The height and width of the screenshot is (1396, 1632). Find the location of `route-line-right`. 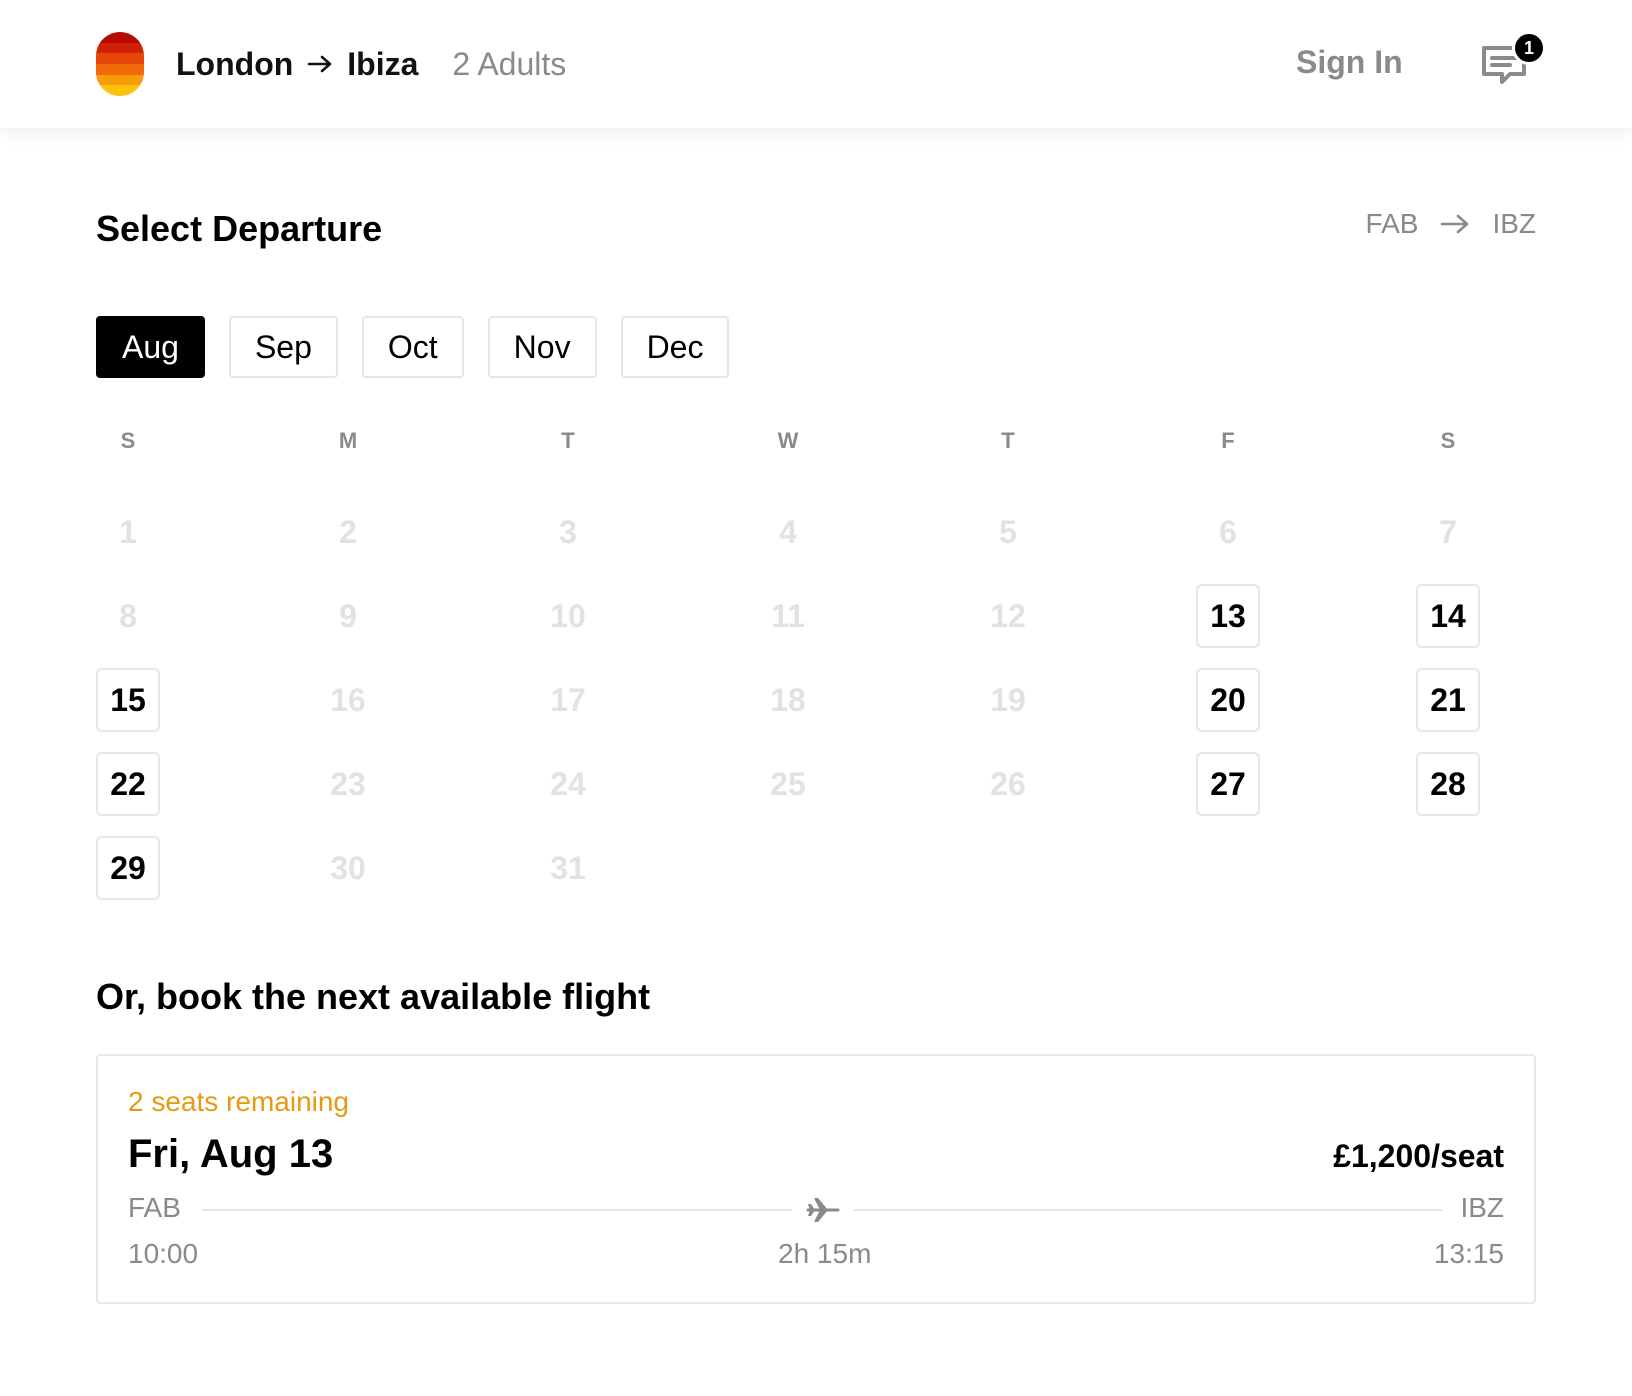

route-line-right is located at coordinates (1148, 1210).